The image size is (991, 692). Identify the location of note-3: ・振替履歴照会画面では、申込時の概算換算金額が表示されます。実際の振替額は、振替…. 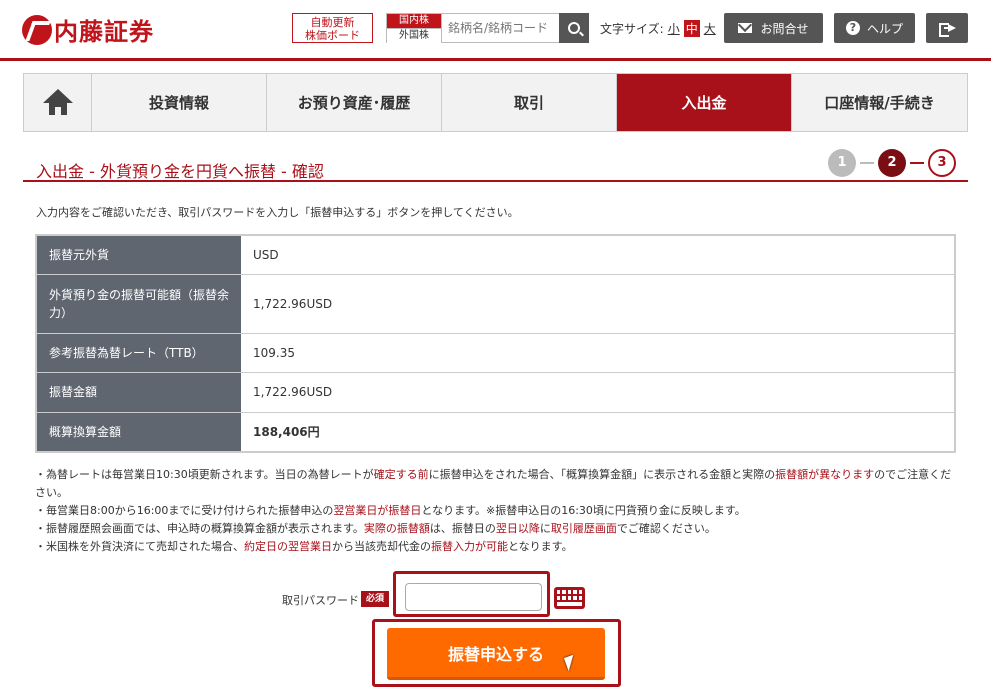
(375, 528).